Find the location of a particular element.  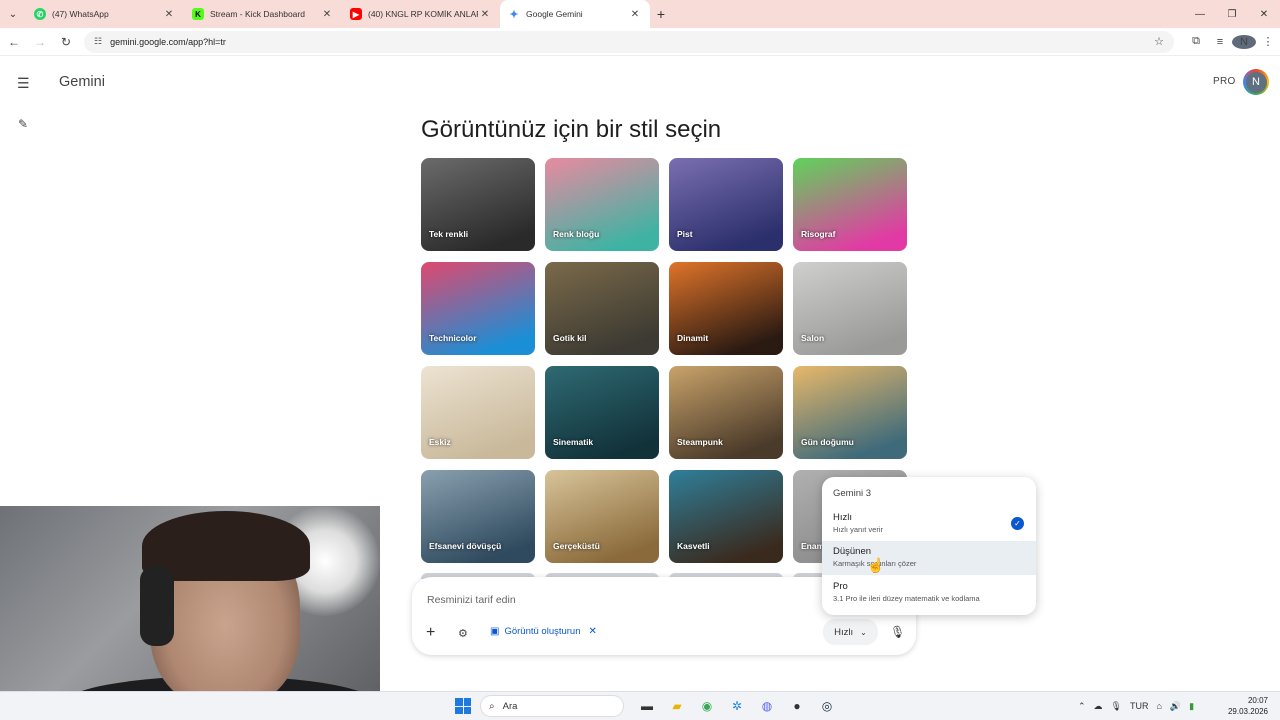

style-card: Risograf is located at coordinates (850, 204).